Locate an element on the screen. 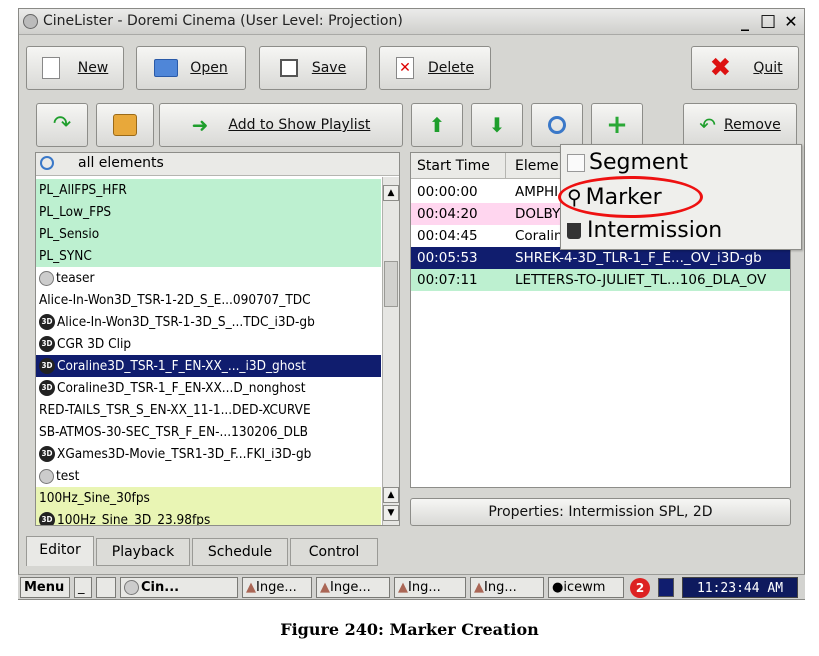  reel-icon is located at coordinates (131, 587).